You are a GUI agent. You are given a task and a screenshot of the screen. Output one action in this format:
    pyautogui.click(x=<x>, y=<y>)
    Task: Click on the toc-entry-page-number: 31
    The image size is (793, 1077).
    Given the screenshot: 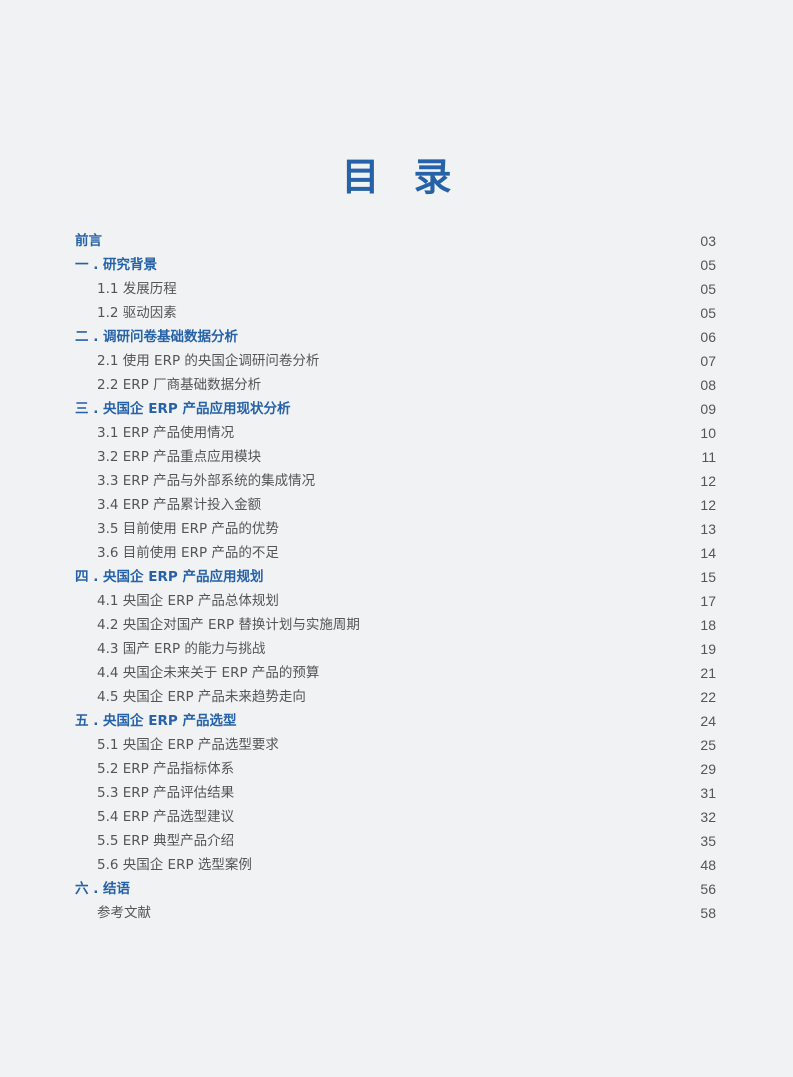 What is the action you would take?
    pyautogui.click(x=708, y=793)
    